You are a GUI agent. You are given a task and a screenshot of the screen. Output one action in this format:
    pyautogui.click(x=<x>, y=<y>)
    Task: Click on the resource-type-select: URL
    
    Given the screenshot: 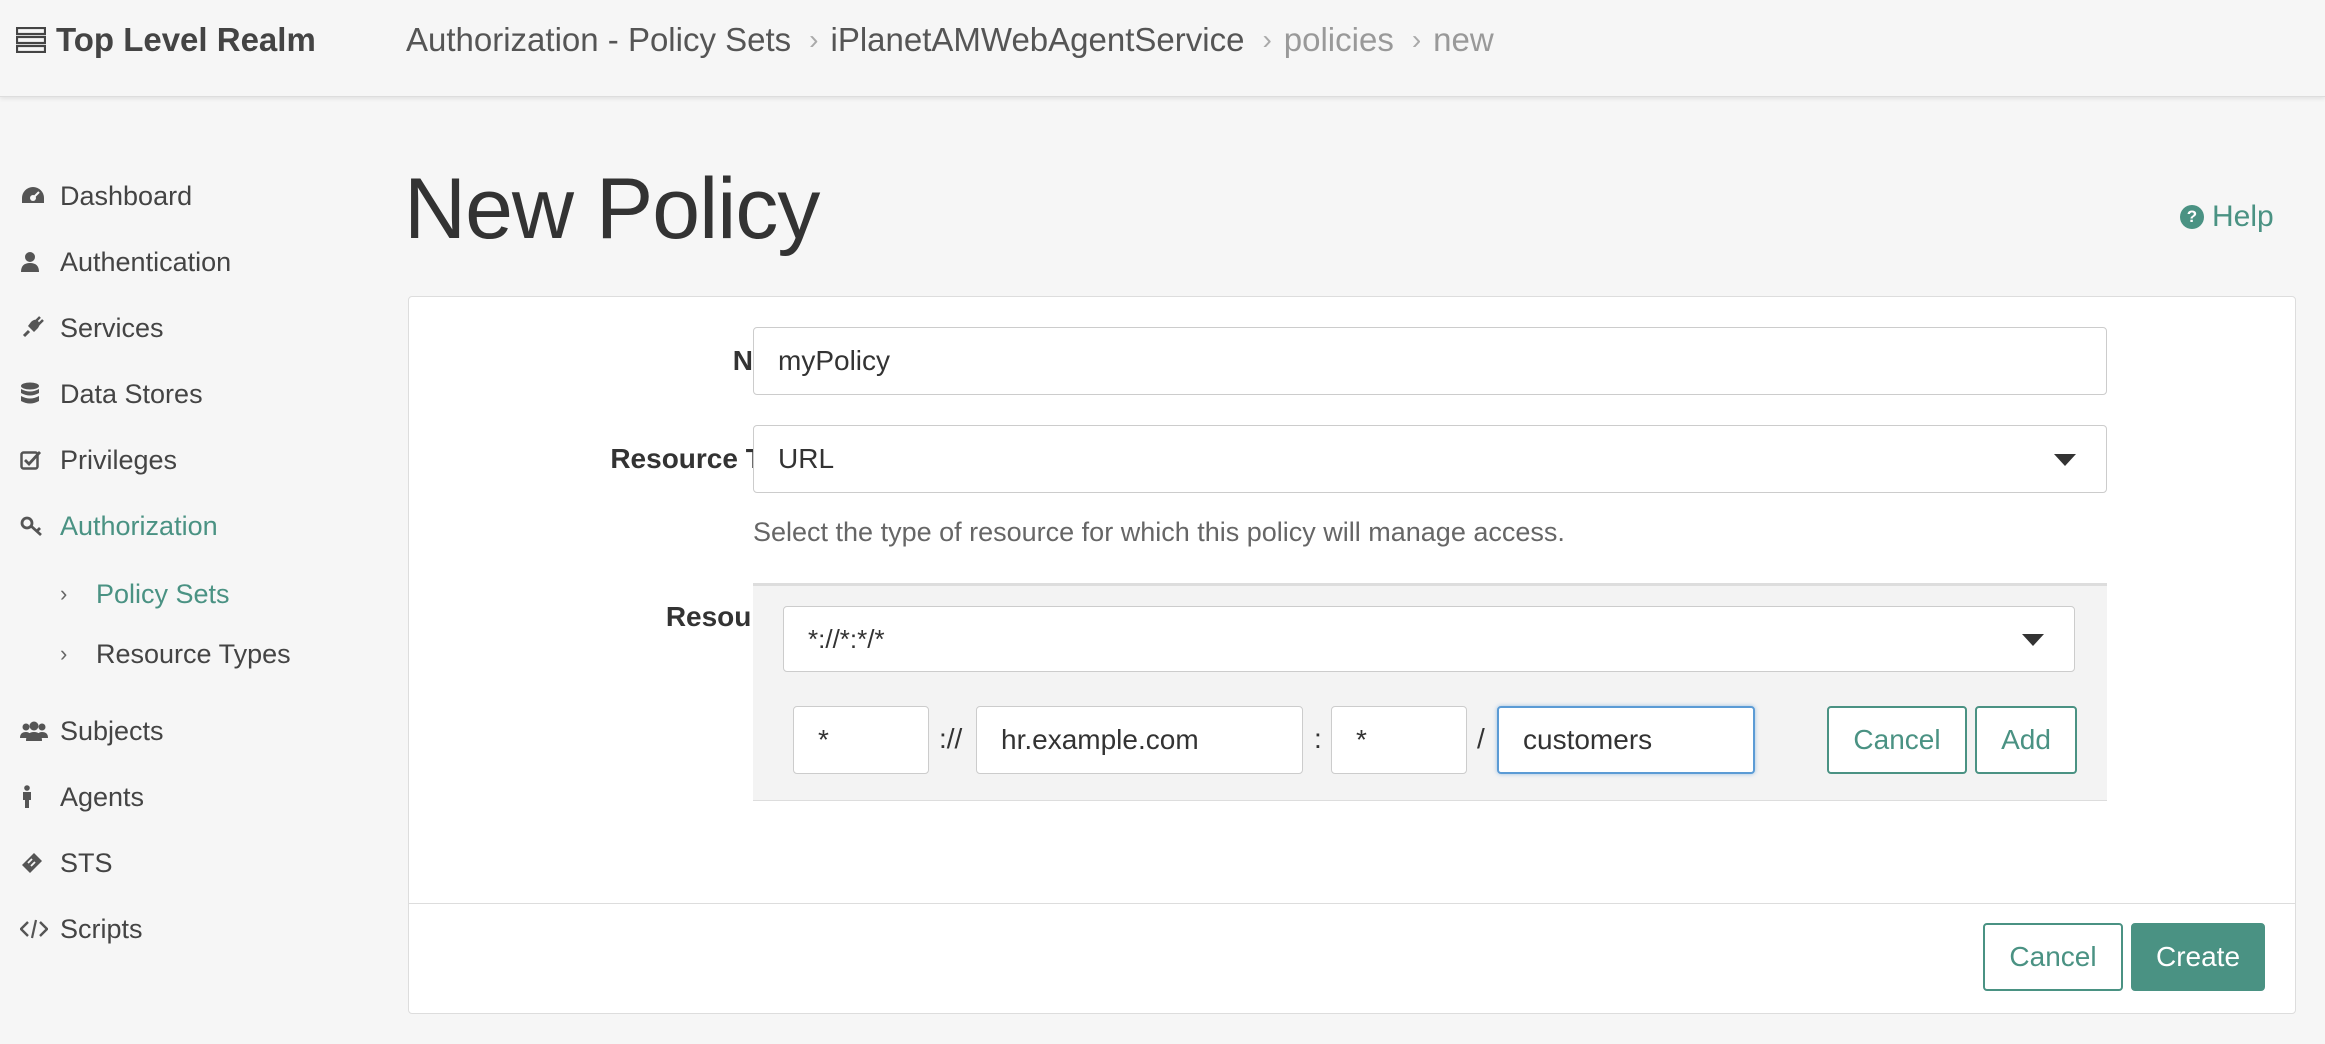 What is the action you would take?
    pyautogui.click(x=1430, y=459)
    